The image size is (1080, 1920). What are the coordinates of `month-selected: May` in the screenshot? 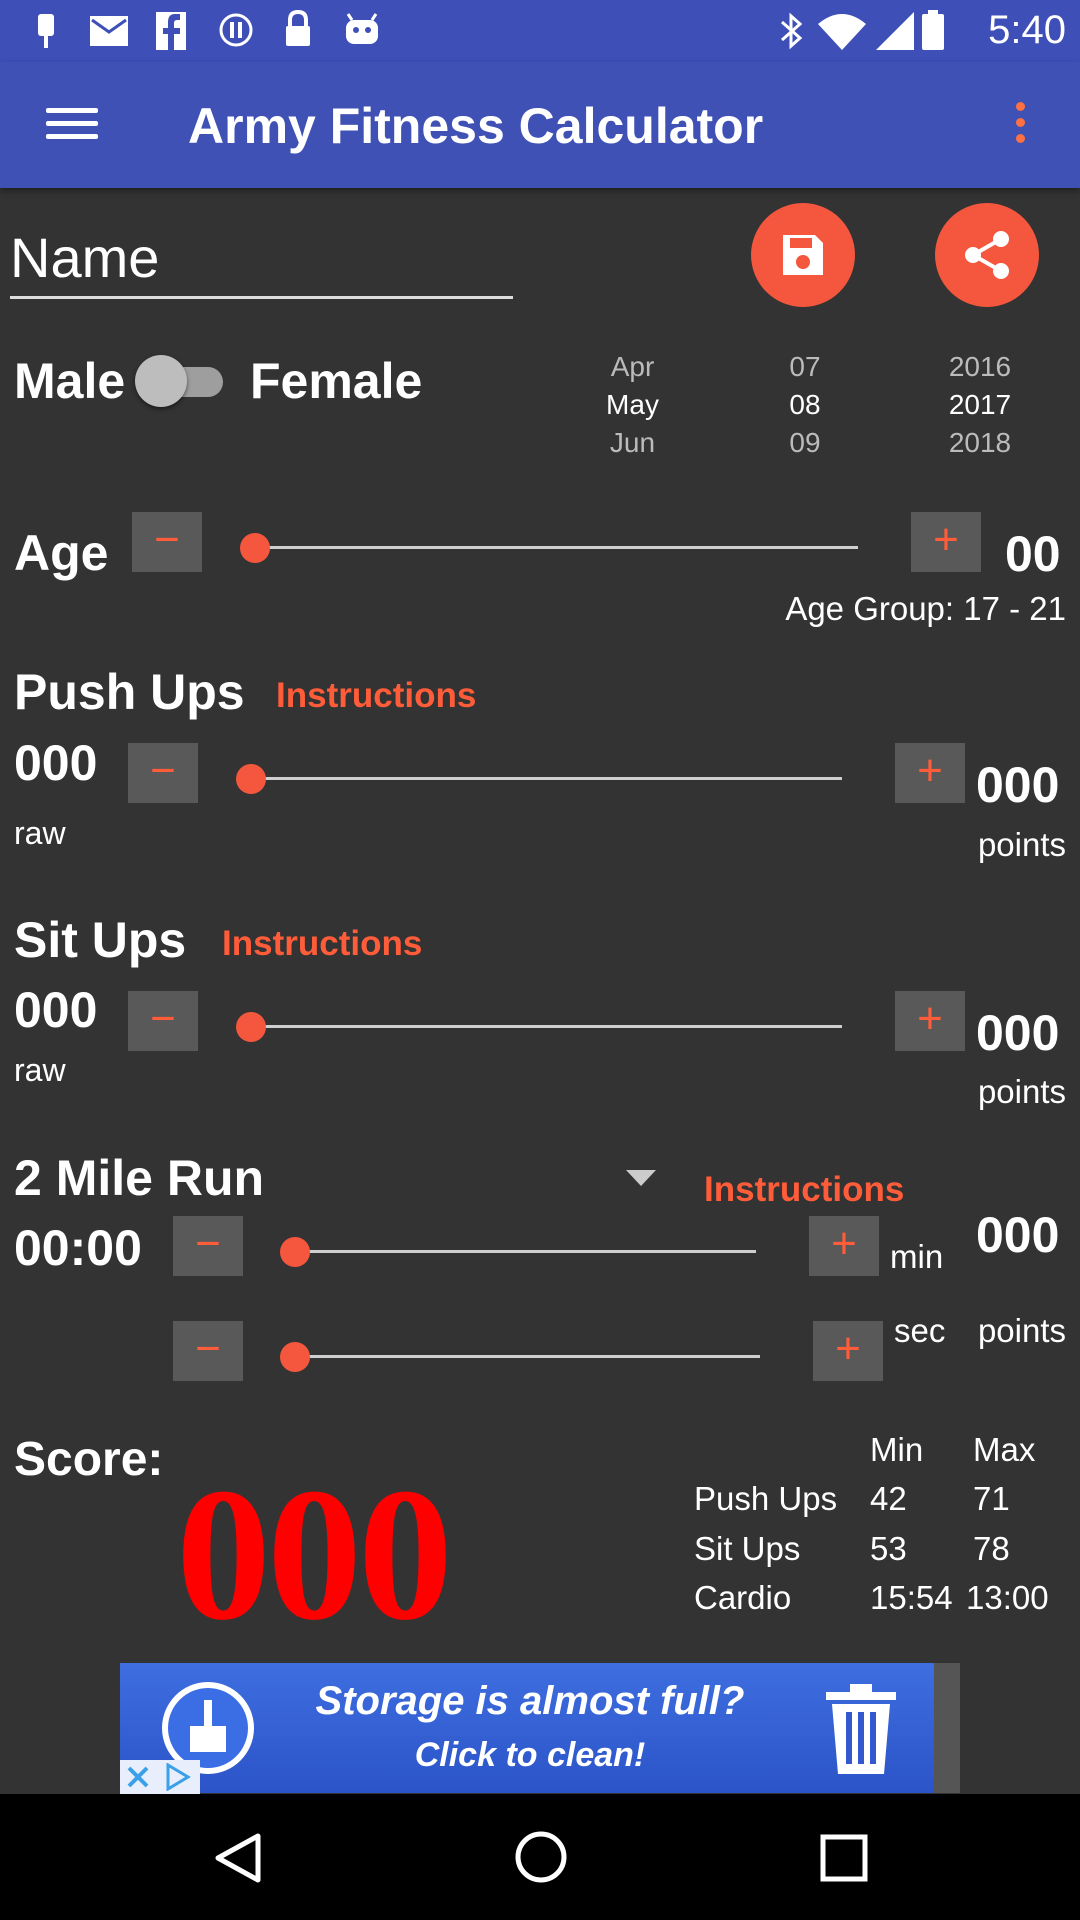 It's located at (632, 405).